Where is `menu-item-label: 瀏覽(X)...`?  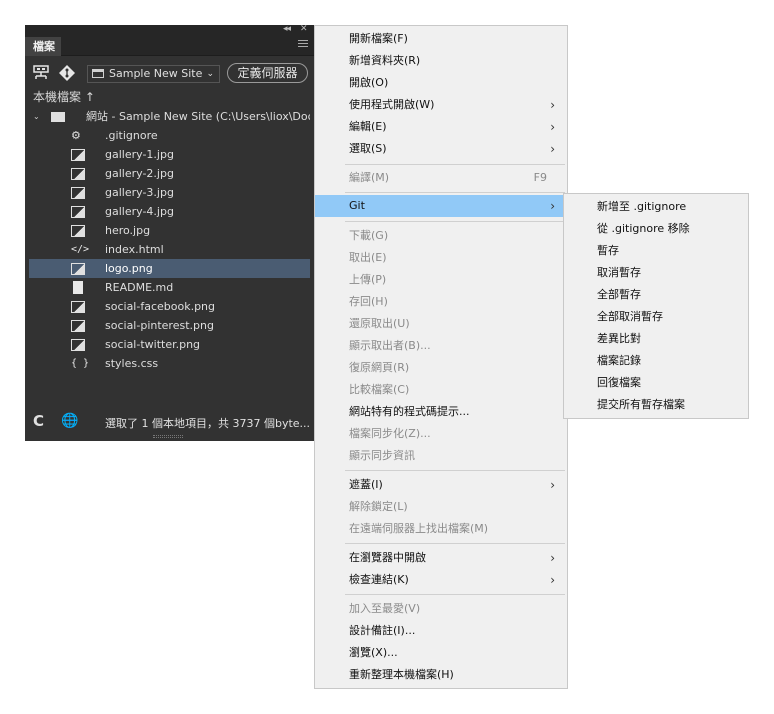
menu-item-label: 瀏覽(X)... is located at coordinates (373, 652).